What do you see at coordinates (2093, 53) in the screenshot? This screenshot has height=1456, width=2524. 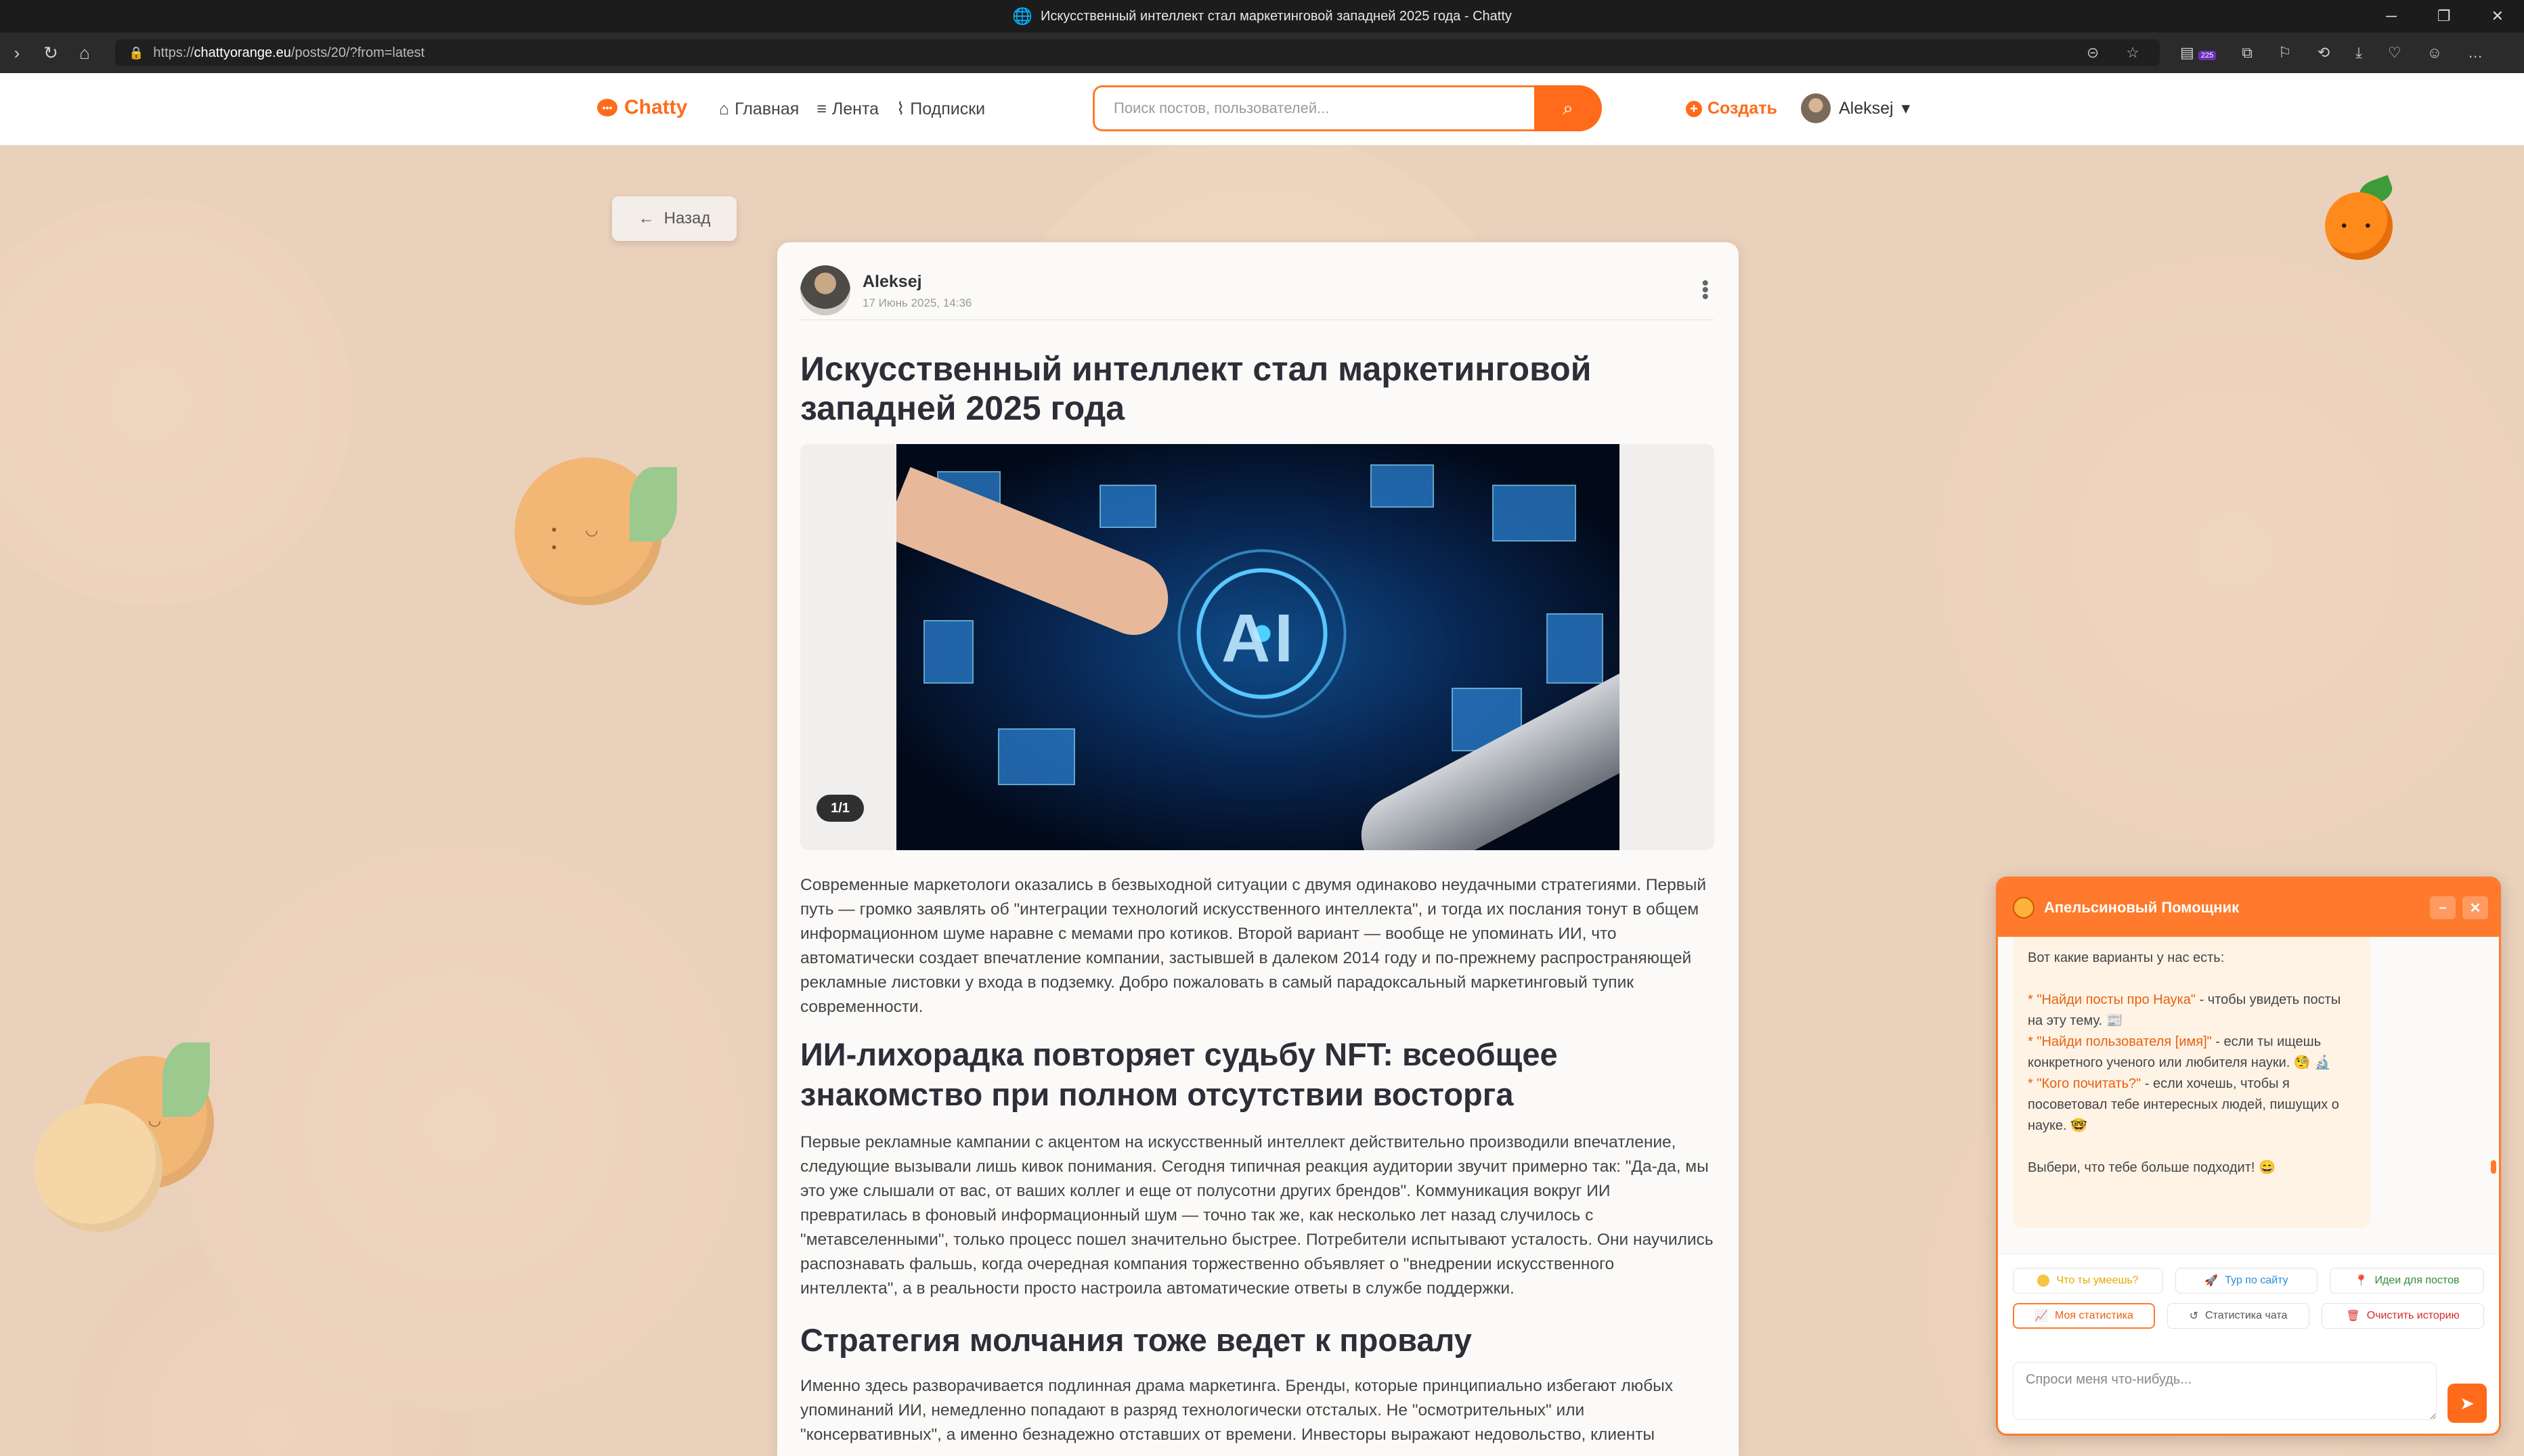 I see `reader-icon: ⊝` at bounding box center [2093, 53].